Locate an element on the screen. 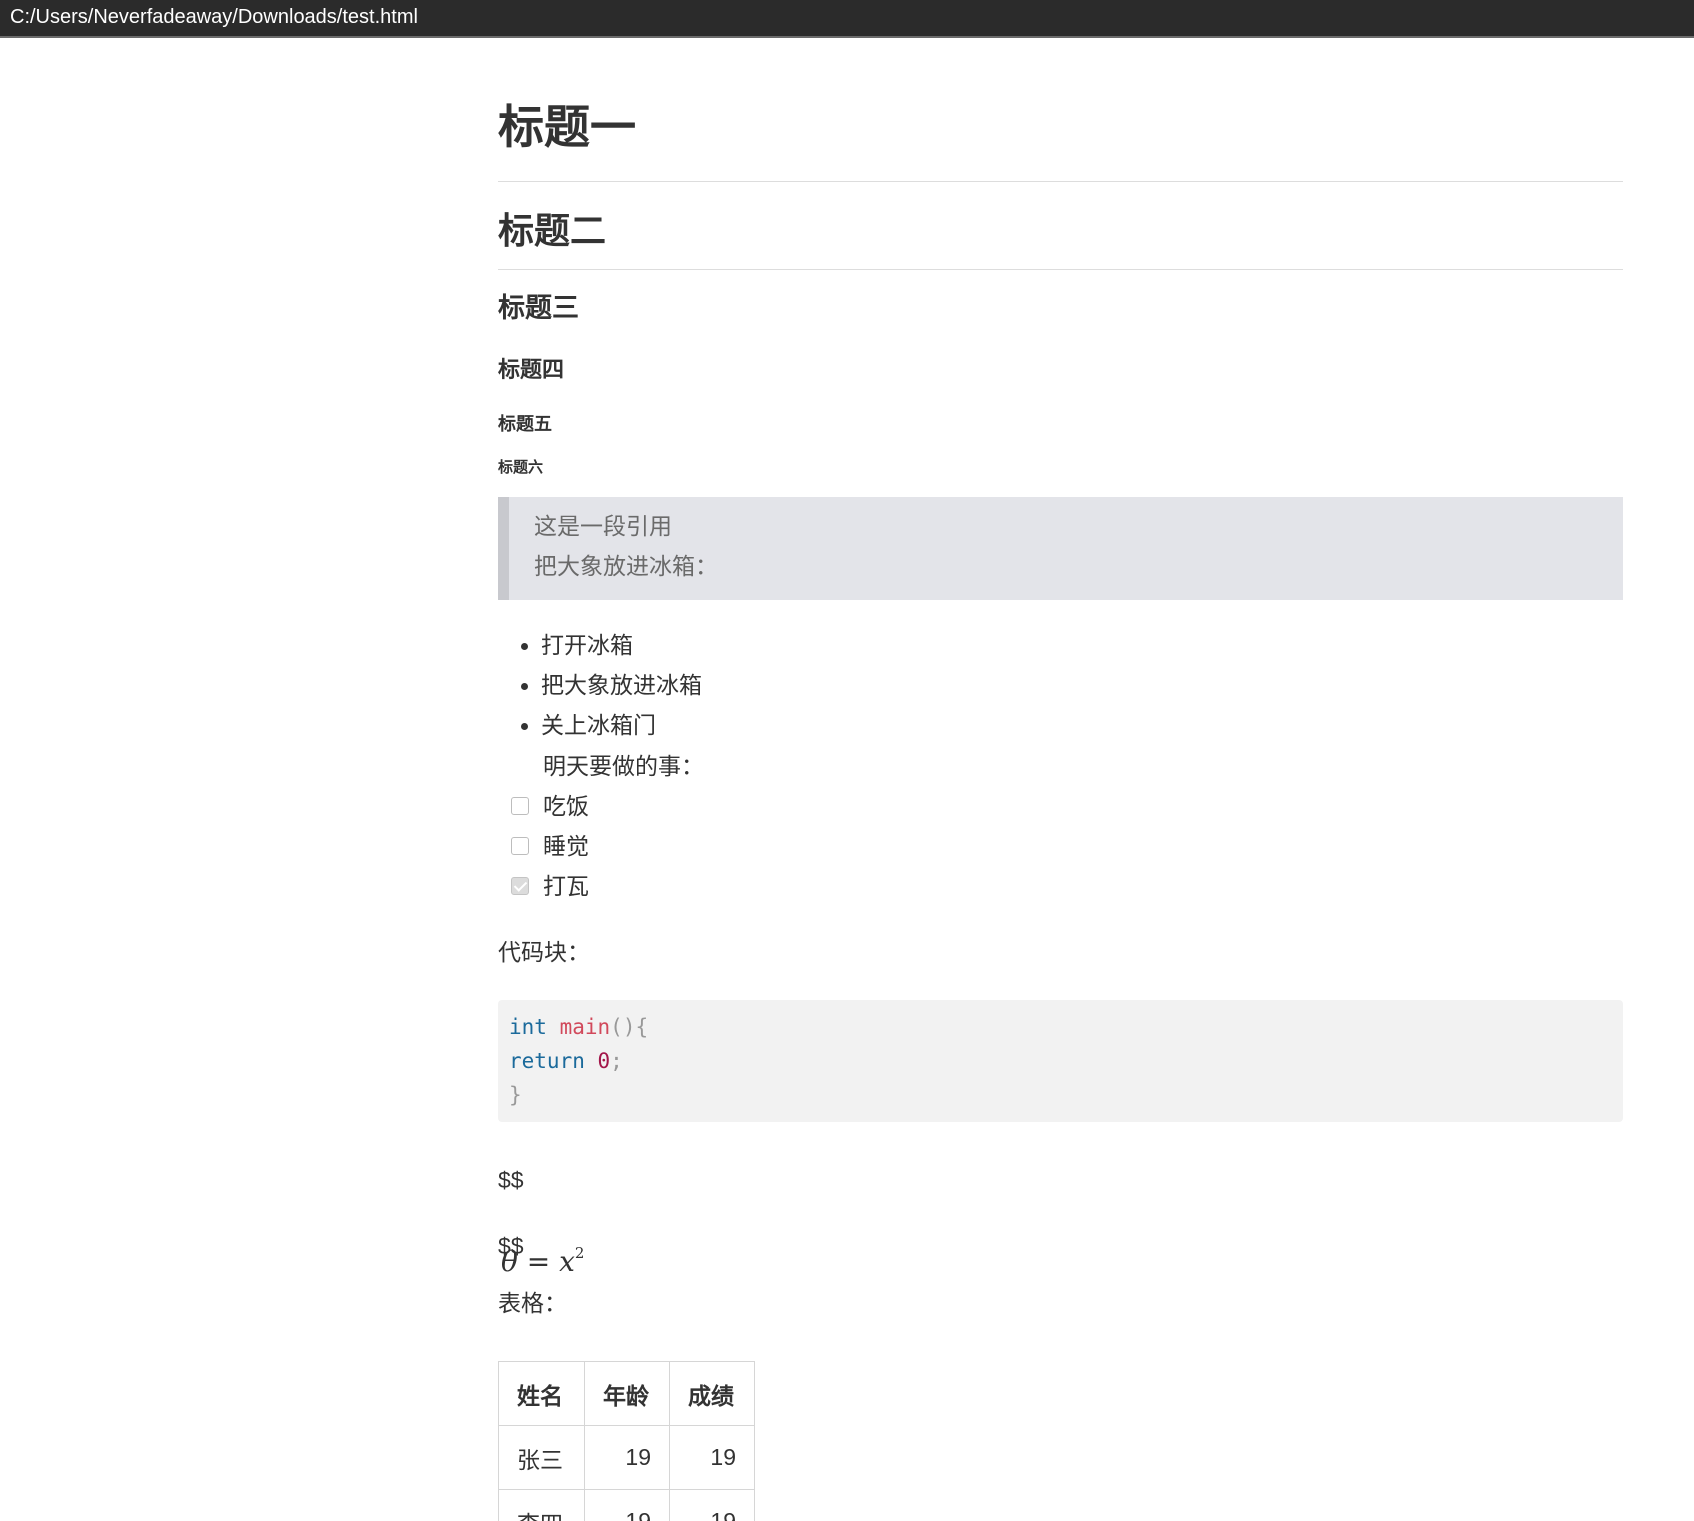 This screenshot has height=1521, width=1694. heading-5: 标题五 is located at coordinates (525, 424).